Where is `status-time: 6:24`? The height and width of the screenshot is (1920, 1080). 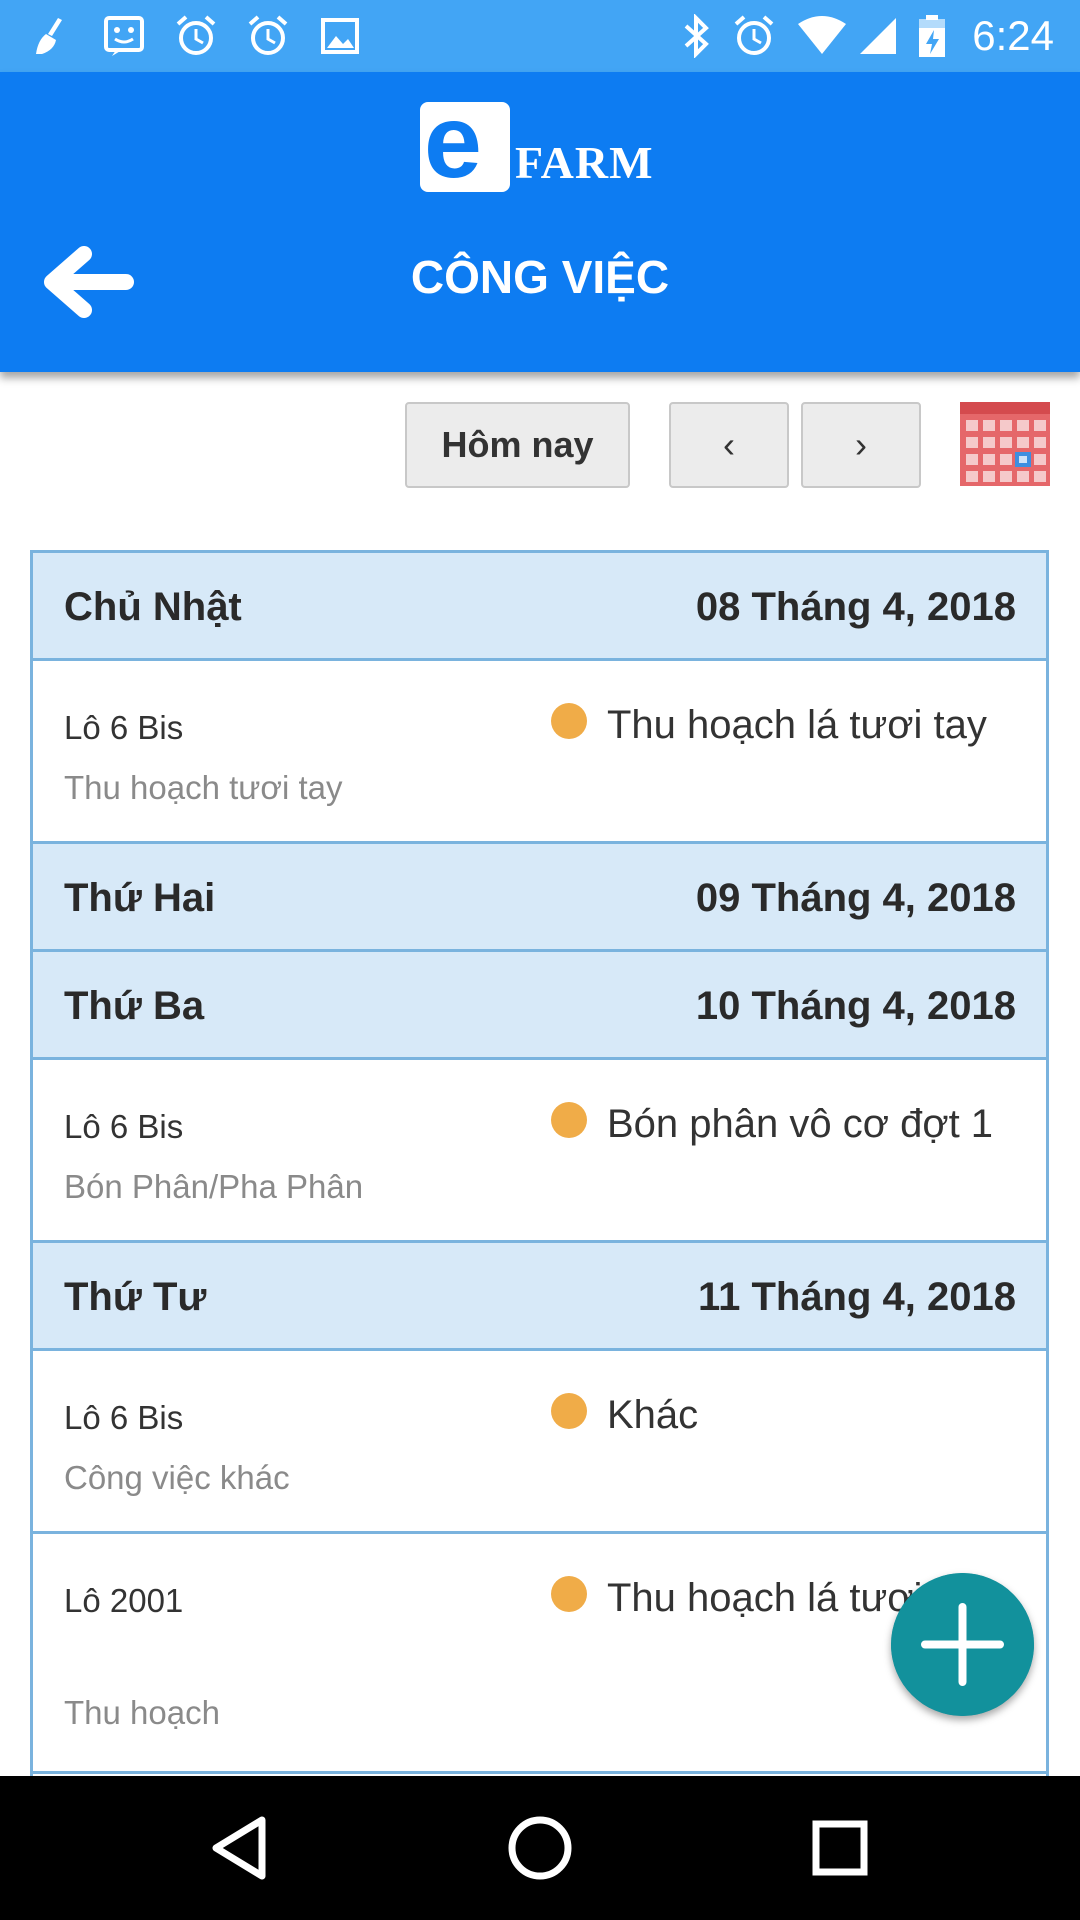 status-time: 6:24 is located at coordinates (1013, 35).